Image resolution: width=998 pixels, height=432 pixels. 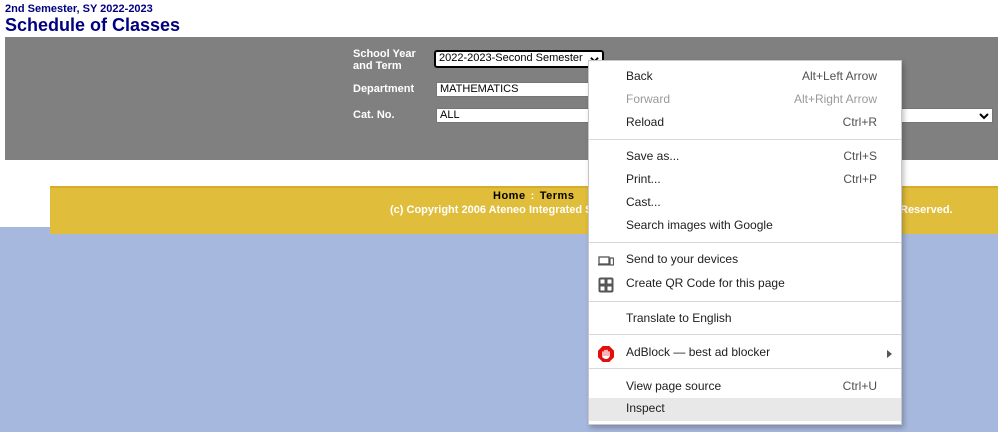 What do you see at coordinates (984, 117) in the screenshot?
I see `chevron-down-icon` at bounding box center [984, 117].